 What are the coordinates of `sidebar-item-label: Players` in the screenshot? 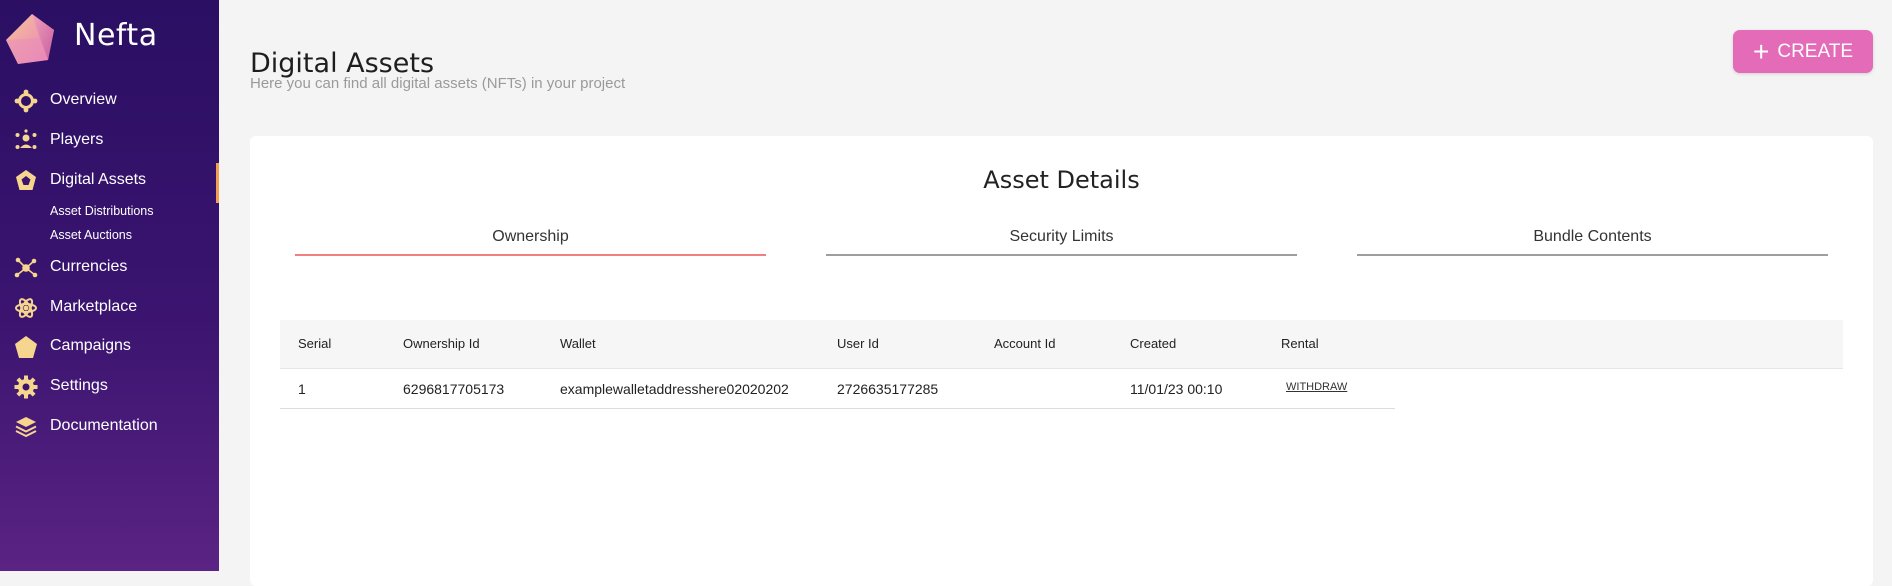 It's located at (77, 139).